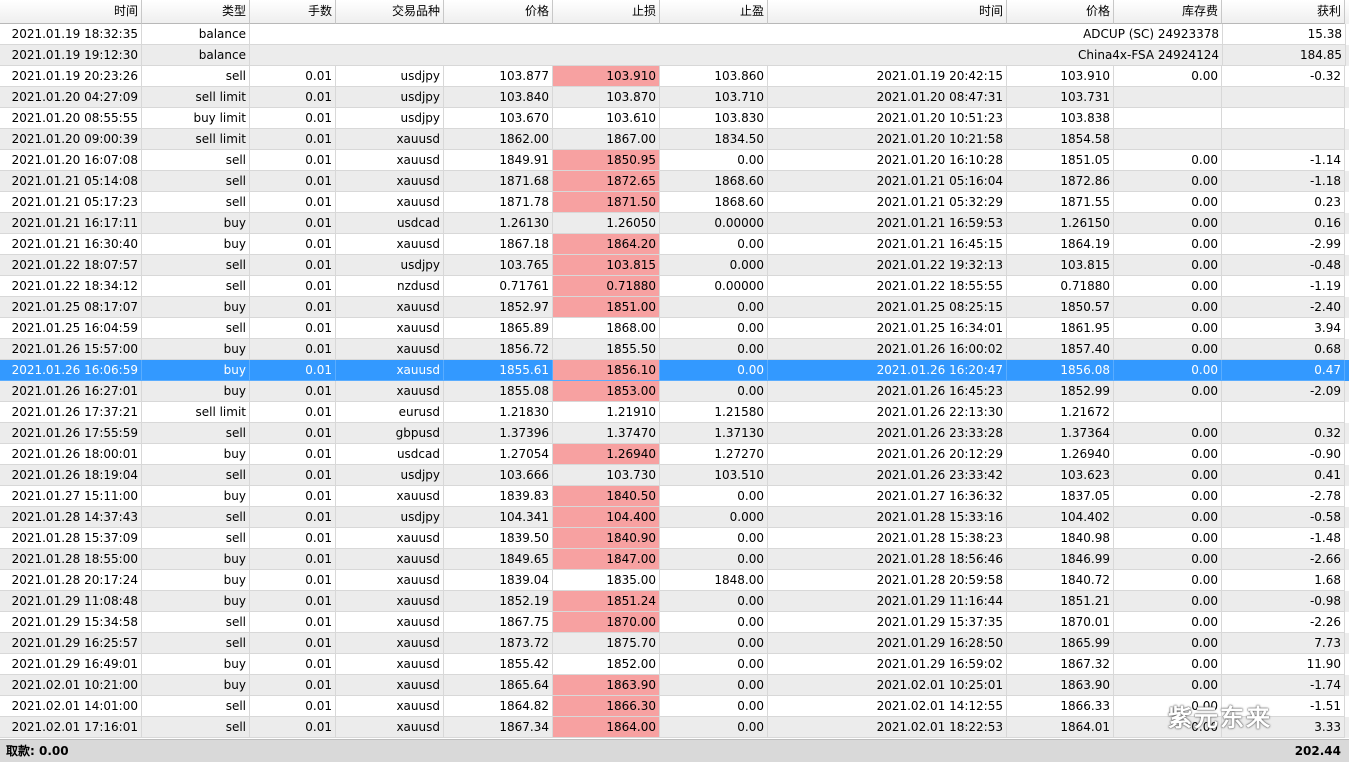 This screenshot has height=762, width=1349. Describe the element at coordinates (498, 685) in the screenshot. I see `trade-open-price: 1865.64` at that location.